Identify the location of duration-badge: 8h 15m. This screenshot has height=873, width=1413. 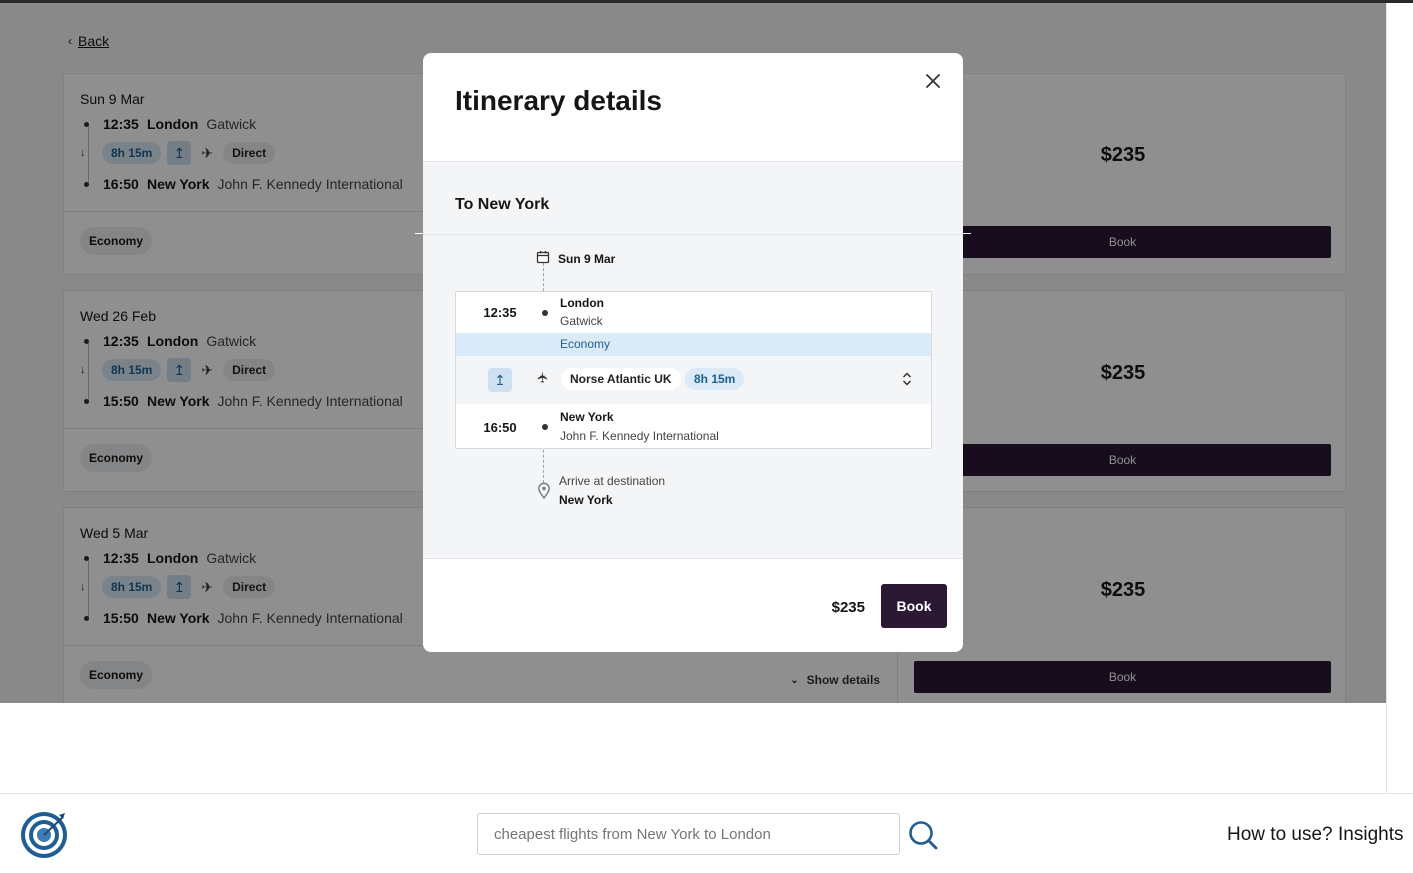
(715, 379).